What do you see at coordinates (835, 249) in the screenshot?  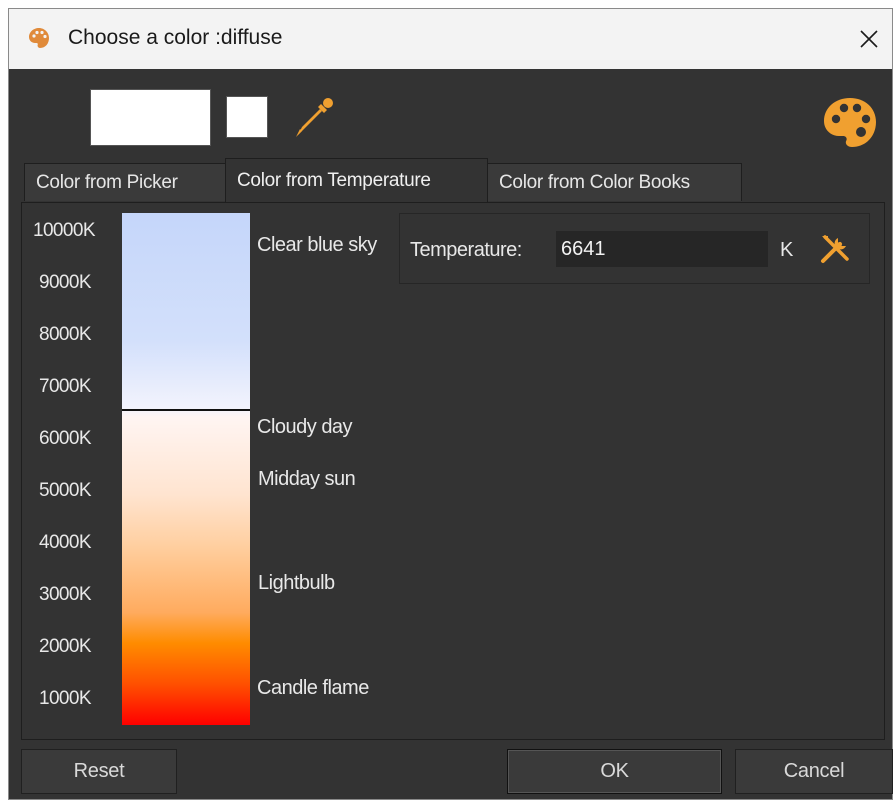 I see `tools-icon` at bounding box center [835, 249].